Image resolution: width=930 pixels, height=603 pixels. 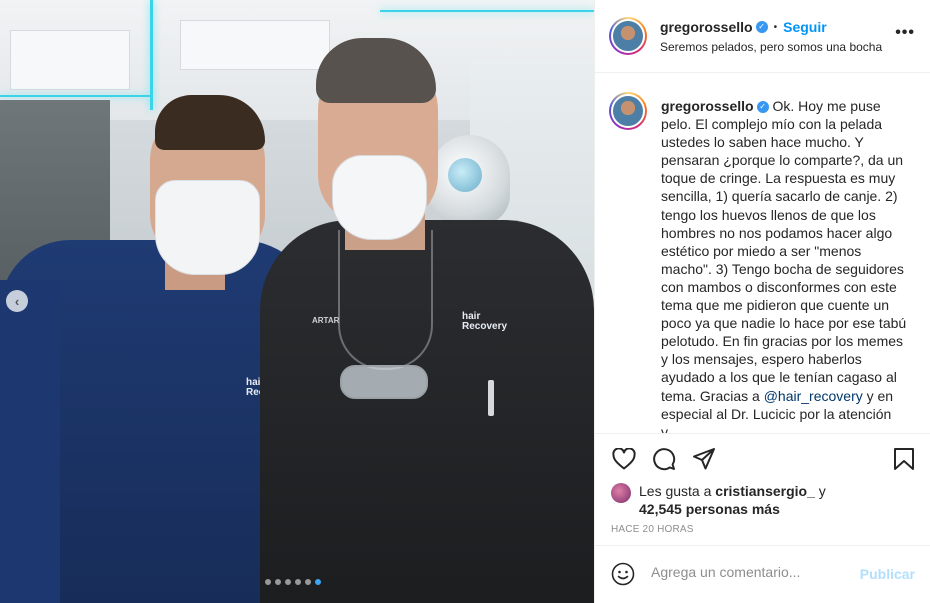 What do you see at coordinates (17, 301) in the screenshot?
I see `carousel-prev-button: ‹` at bounding box center [17, 301].